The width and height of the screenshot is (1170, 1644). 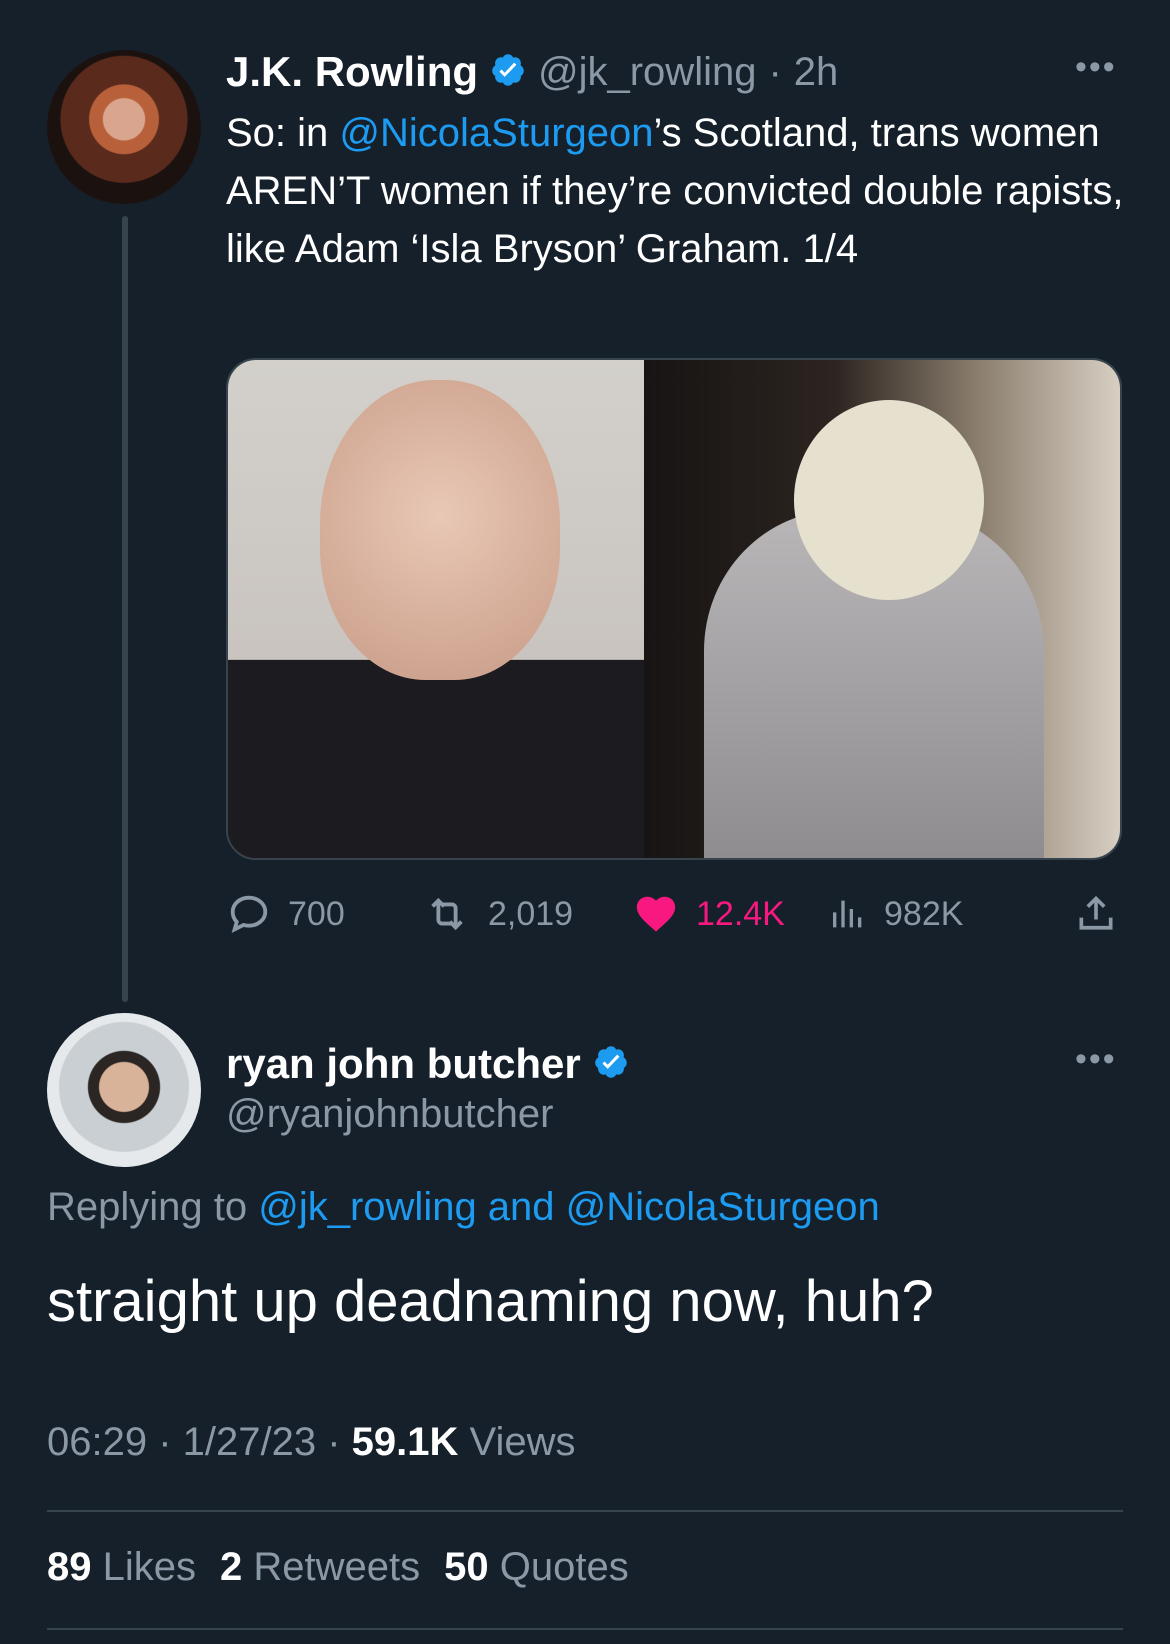 What do you see at coordinates (882, 609) in the screenshot?
I see `street-photo` at bounding box center [882, 609].